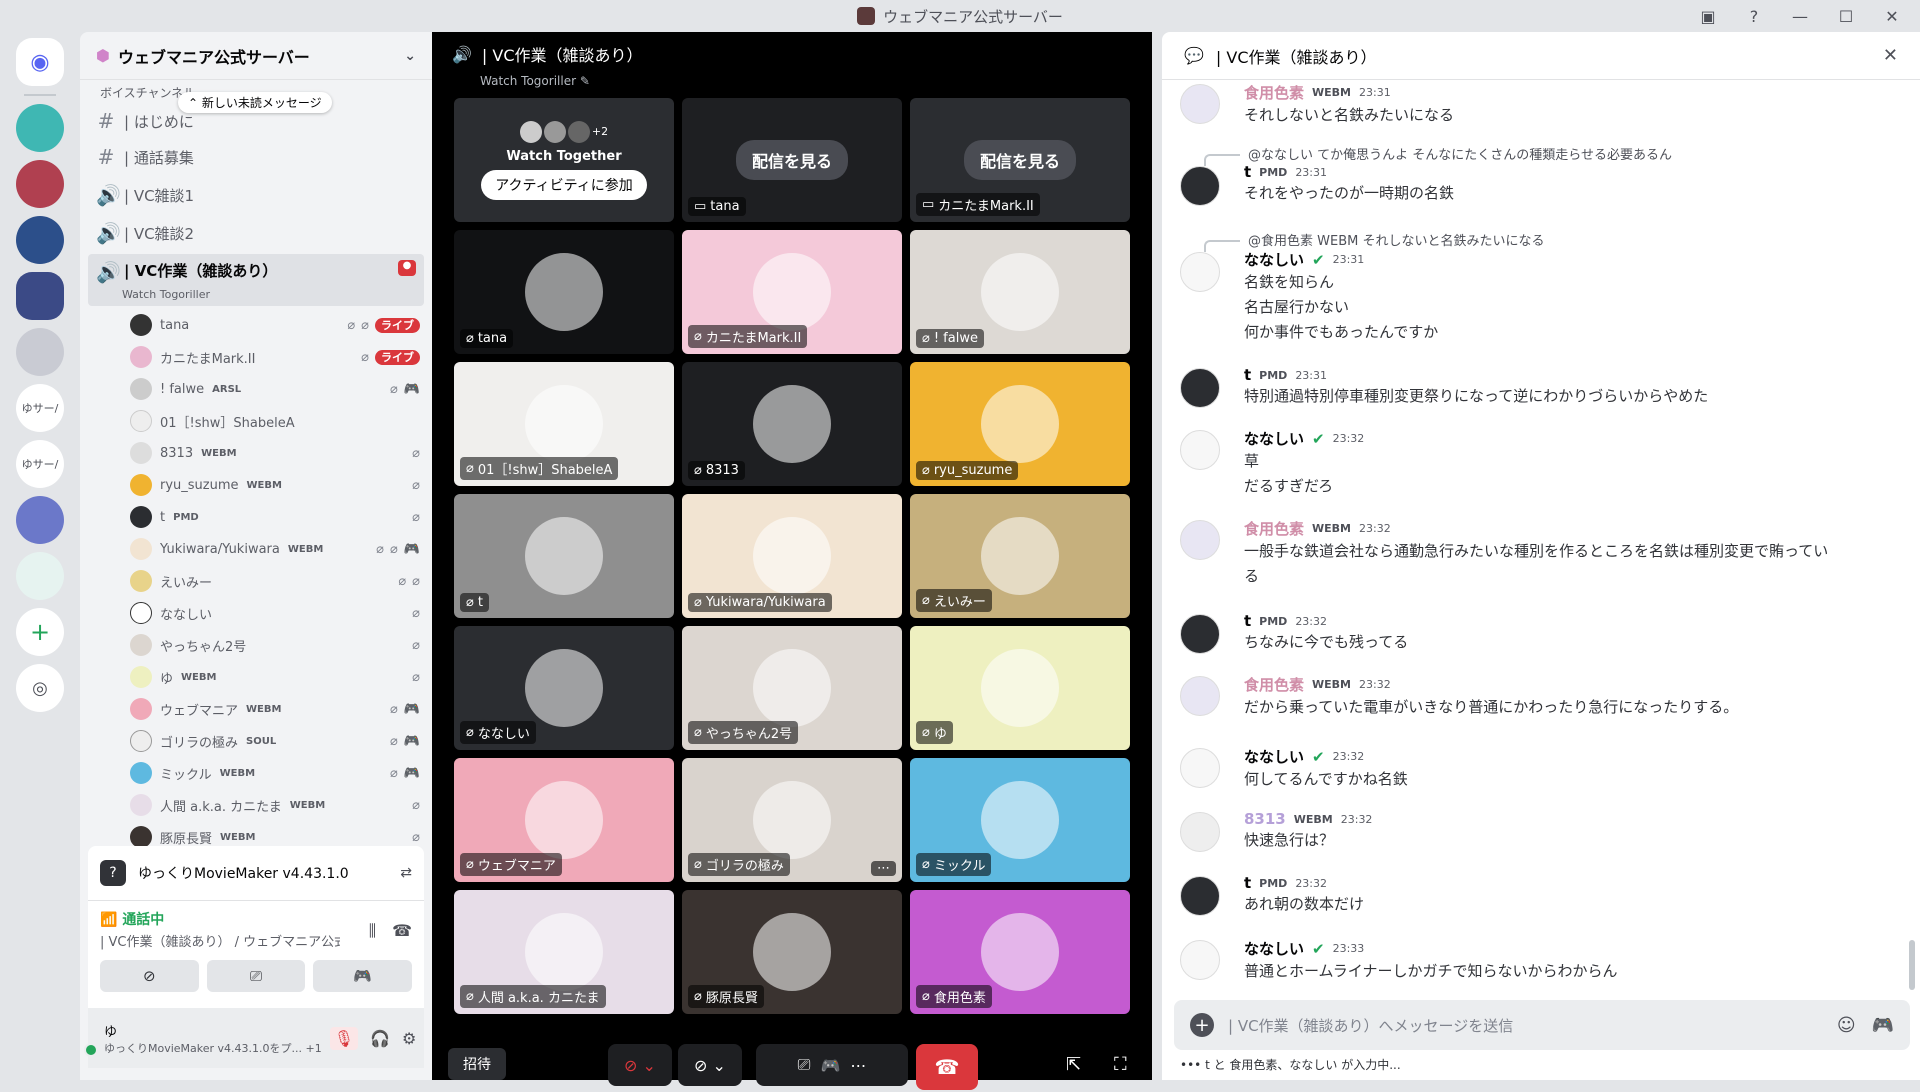 Image resolution: width=1920 pixels, height=1092 pixels. What do you see at coordinates (256, 56) in the screenshot?
I see `server-header: ⬢ ウェブマニア公式サーバー ⌄` at bounding box center [256, 56].